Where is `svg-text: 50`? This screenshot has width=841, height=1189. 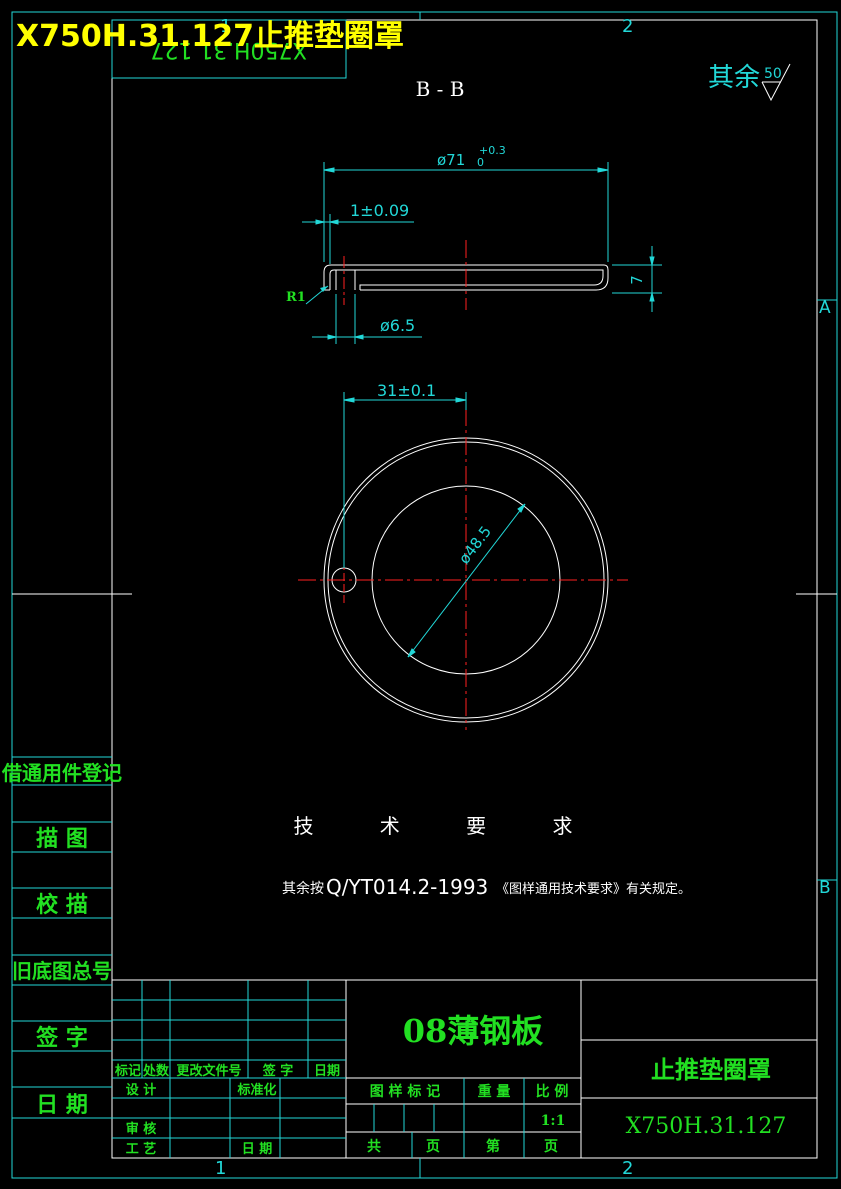 svg-text: 50 is located at coordinates (773, 74).